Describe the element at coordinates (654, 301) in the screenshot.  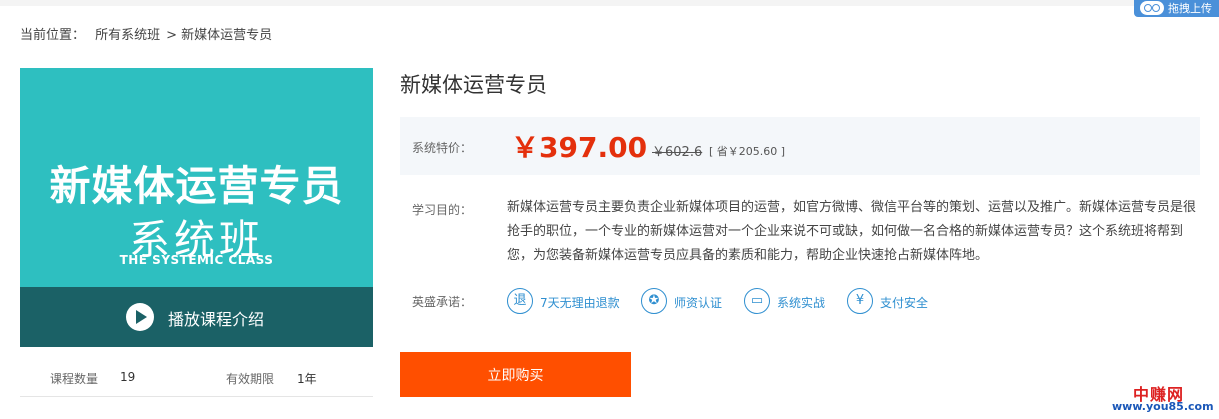
I see `medal-icon: ✪` at that location.